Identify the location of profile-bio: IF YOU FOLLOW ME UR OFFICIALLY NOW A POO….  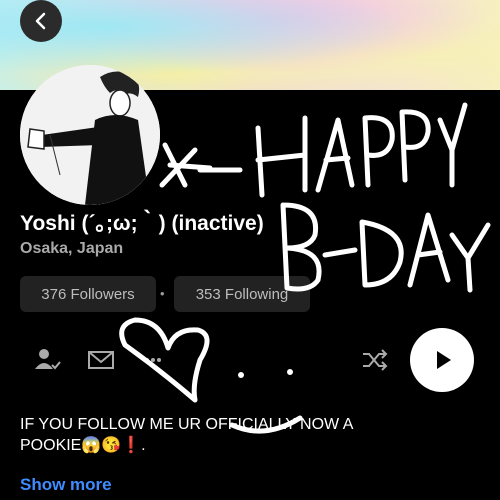
(250, 435).